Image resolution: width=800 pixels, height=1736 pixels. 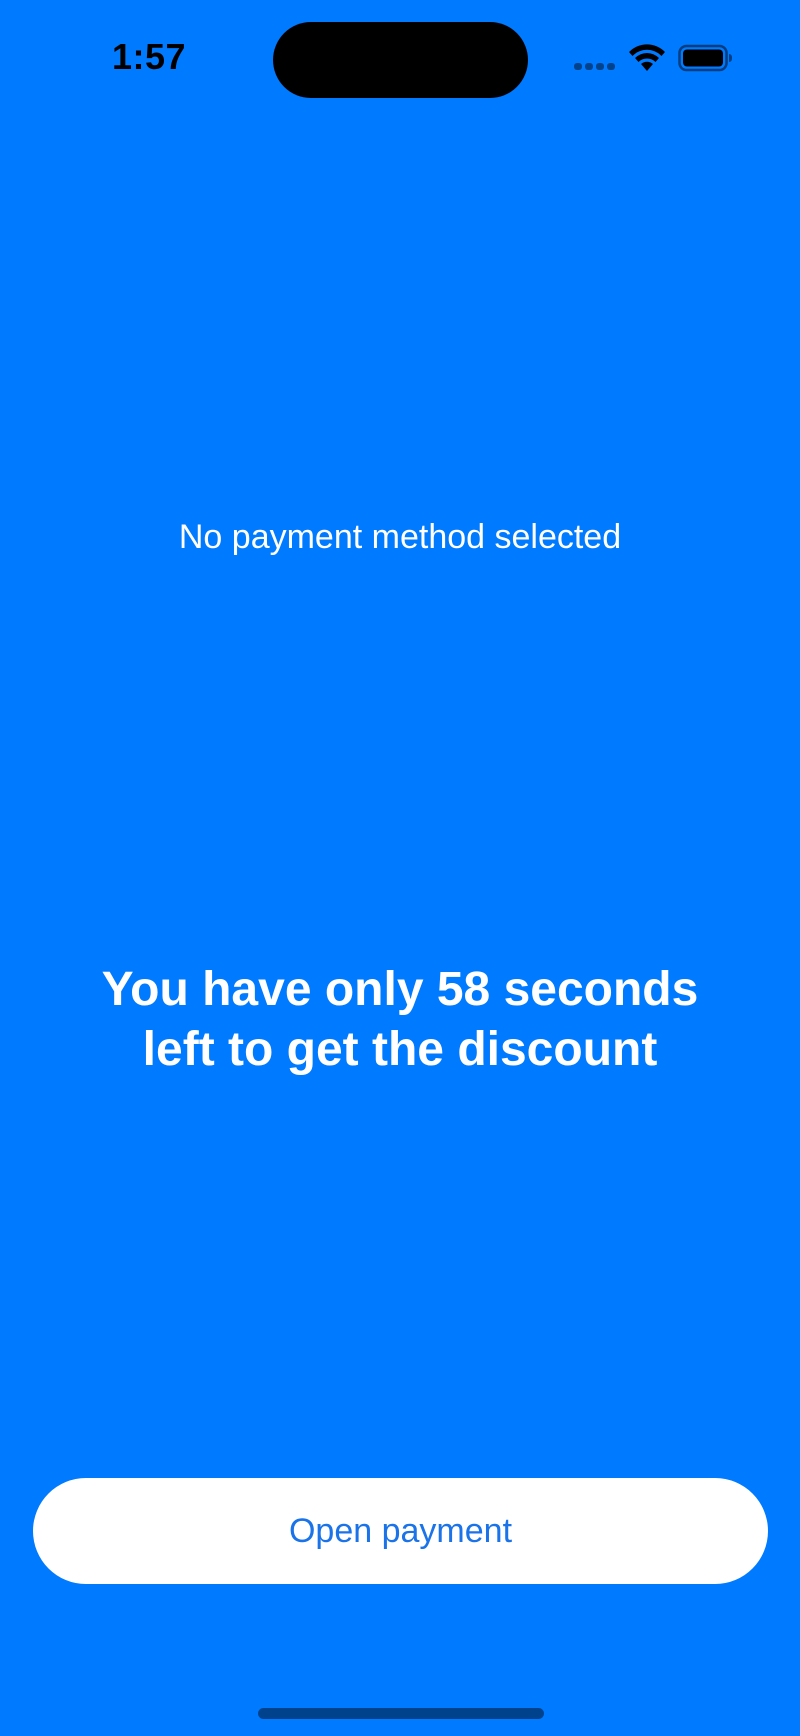 I want to click on home-indicator, so click(x=401, y=1713).